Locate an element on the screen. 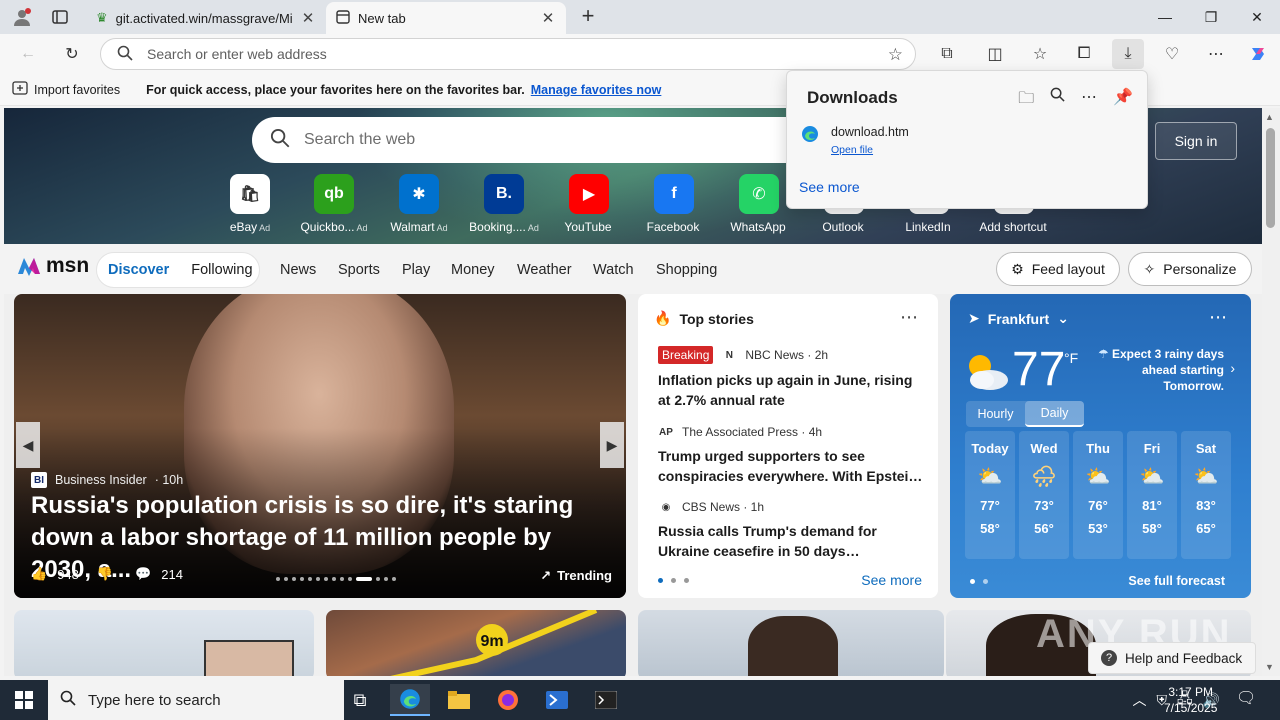 The image size is (1280, 720). comment-icon: 💬 is located at coordinates (143, 574).